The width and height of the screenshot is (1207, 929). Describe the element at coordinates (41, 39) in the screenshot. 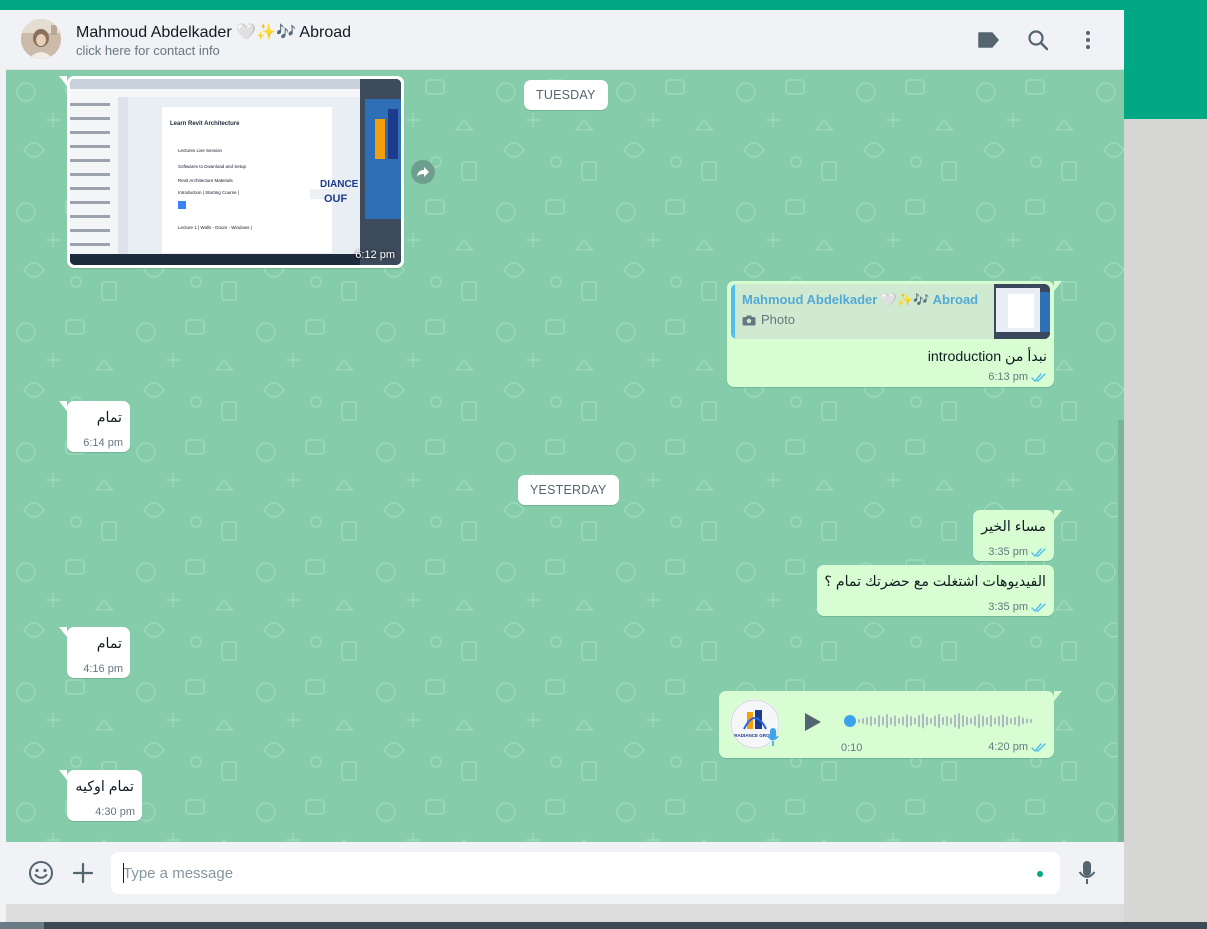

I see `contact-avatar` at that location.